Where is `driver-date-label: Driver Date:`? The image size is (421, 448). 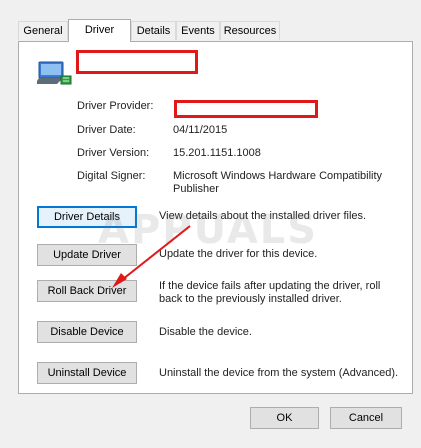 driver-date-label: Driver Date: is located at coordinates (106, 130).